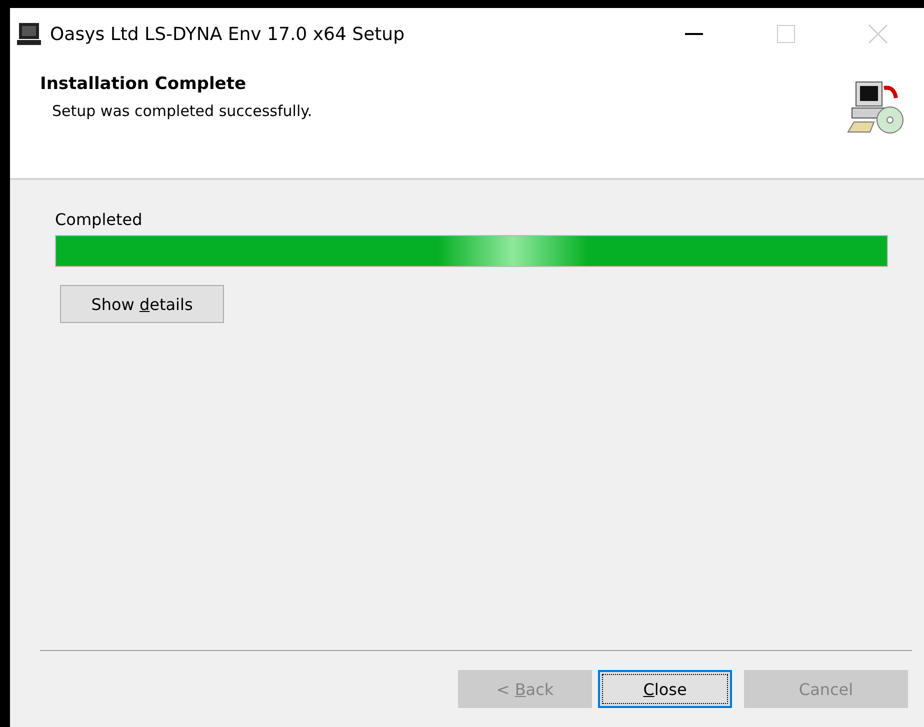  Describe the element at coordinates (29, 34) in the screenshot. I see `computer-icon` at that location.